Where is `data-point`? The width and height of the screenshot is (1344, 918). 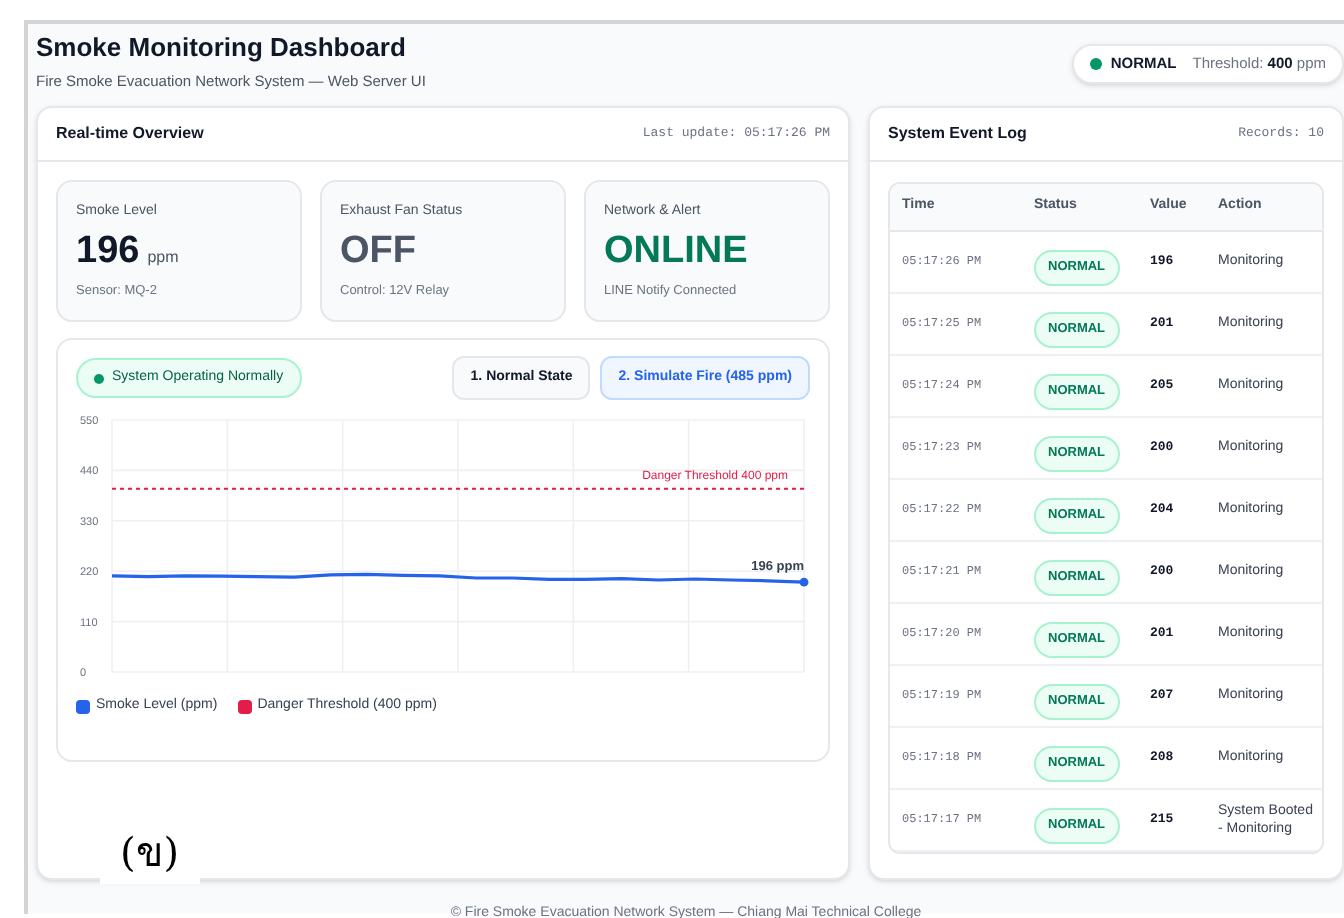 data-point is located at coordinates (804, 583).